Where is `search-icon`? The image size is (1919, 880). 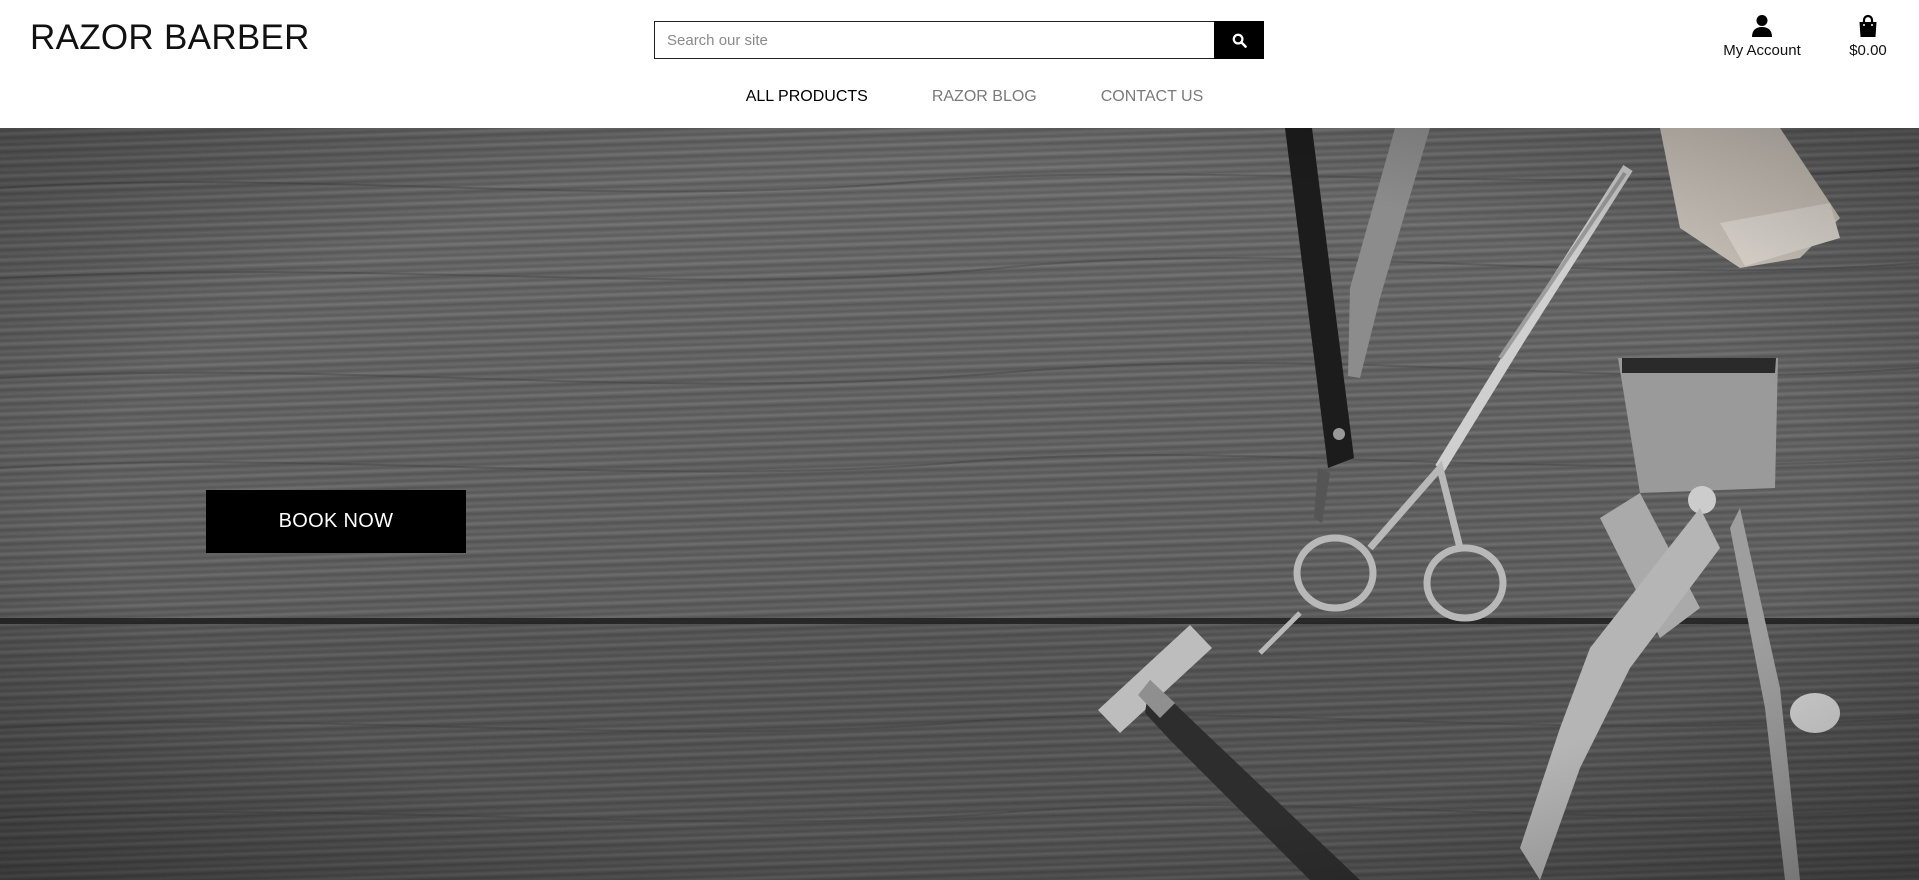
search-icon is located at coordinates (1239, 40).